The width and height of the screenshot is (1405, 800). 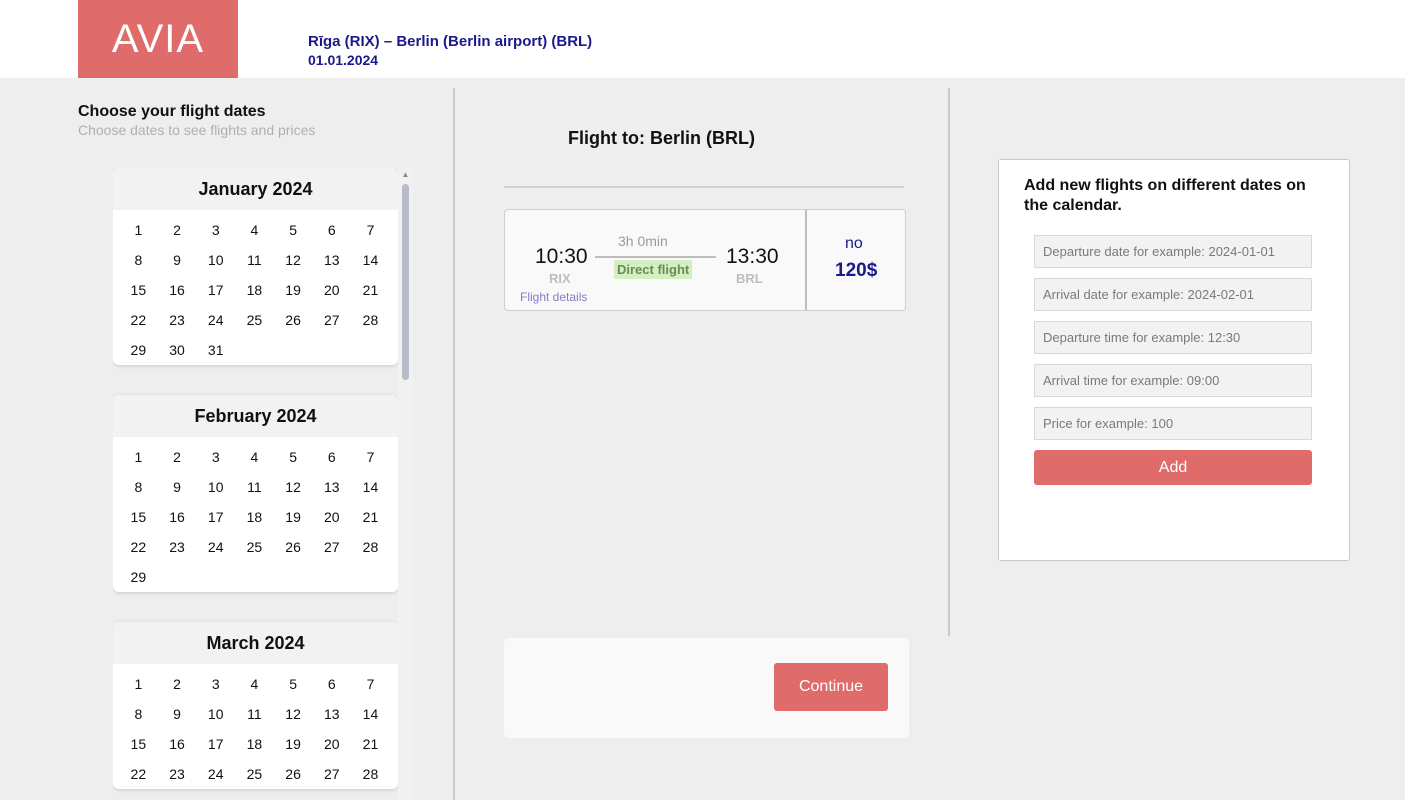 What do you see at coordinates (215, 350) in the screenshot?
I see `calendar-day: 31` at bounding box center [215, 350].